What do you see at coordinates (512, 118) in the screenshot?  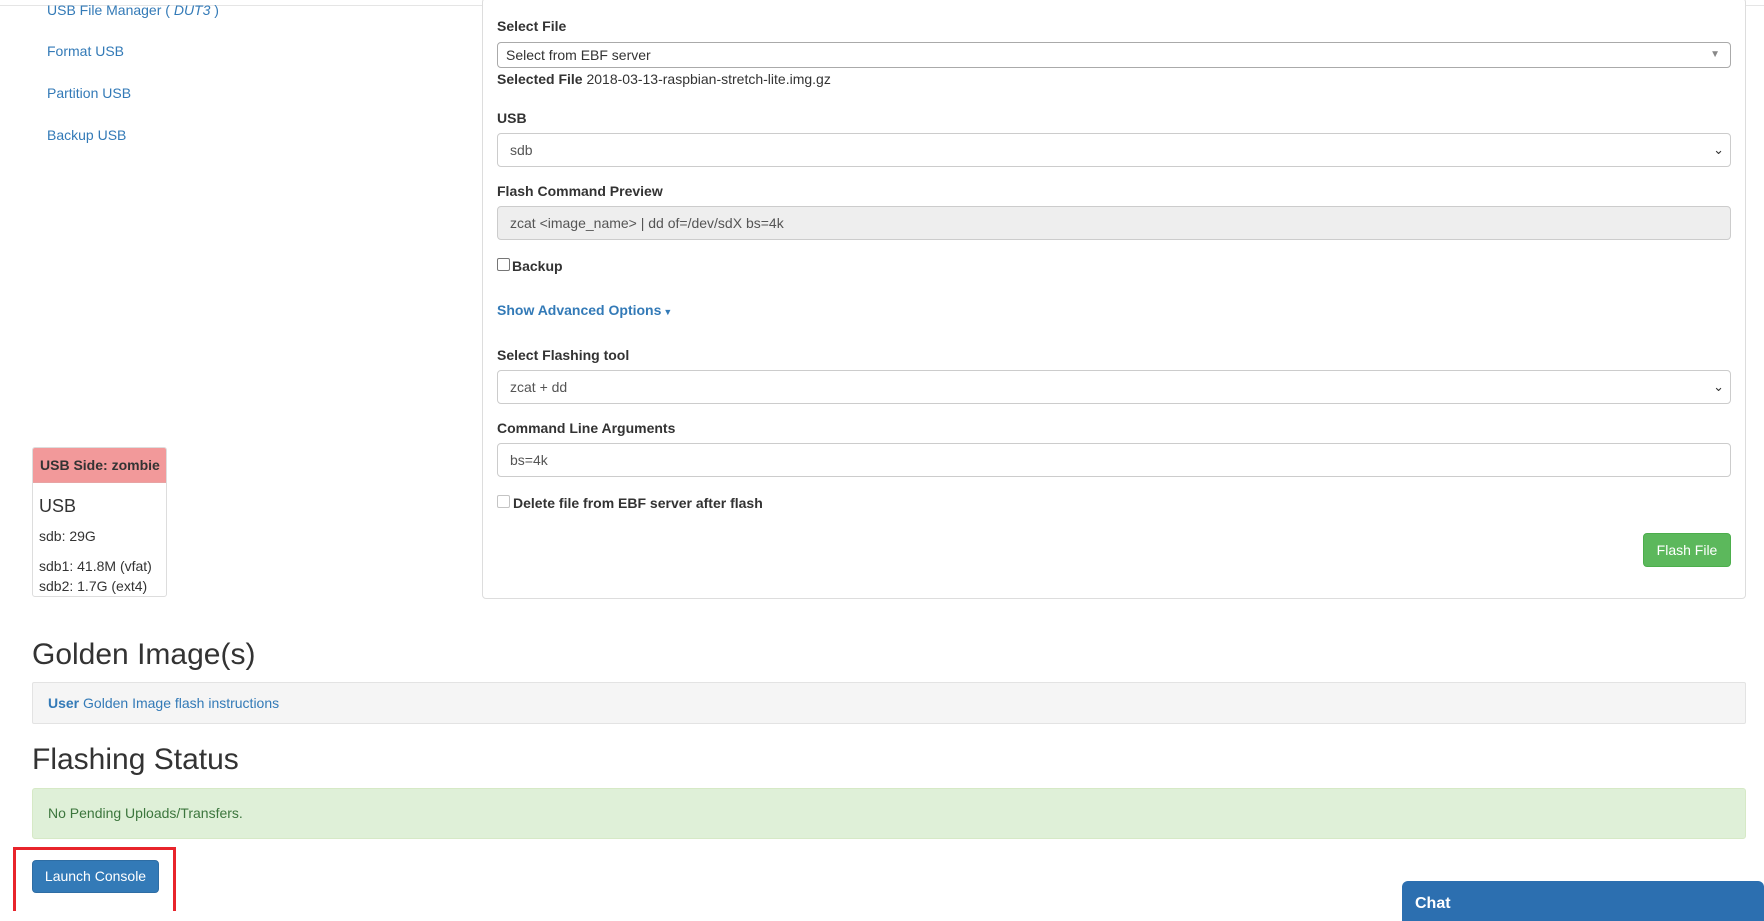 I see `usb-label: USB` at bounding box center [512, 118].